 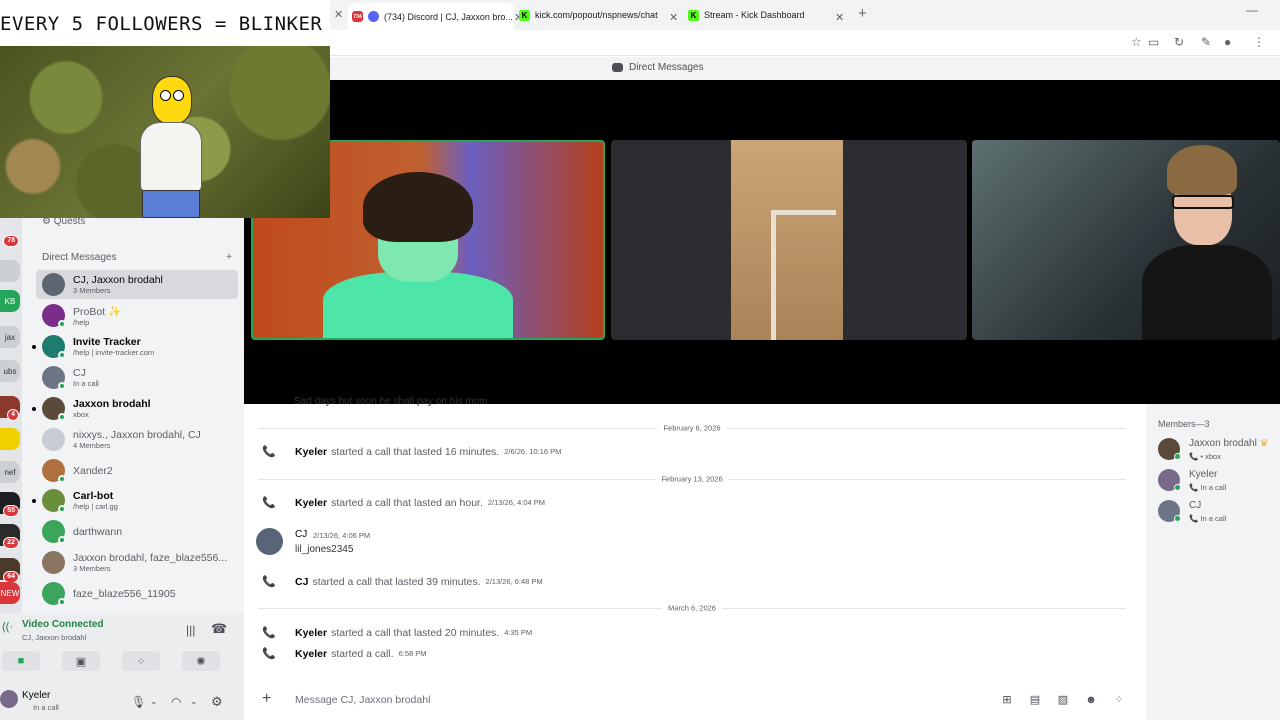 What do you see at coordinates (1136, 42) in the screenshot?
I see `star-icon: ☆` at bounding box center [1136, 42].